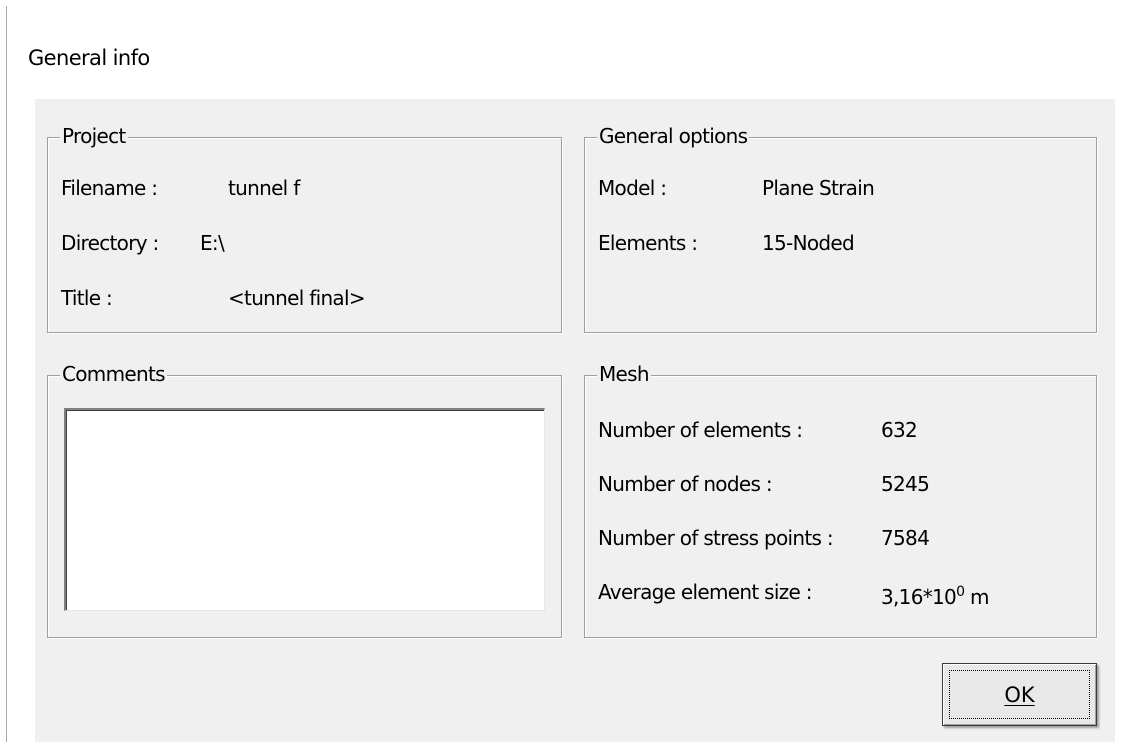 The image size is (1124, 746). Describe the element at coordinates (673, 136) in the screenshot. I see `general-options-legend: General options` at that location.